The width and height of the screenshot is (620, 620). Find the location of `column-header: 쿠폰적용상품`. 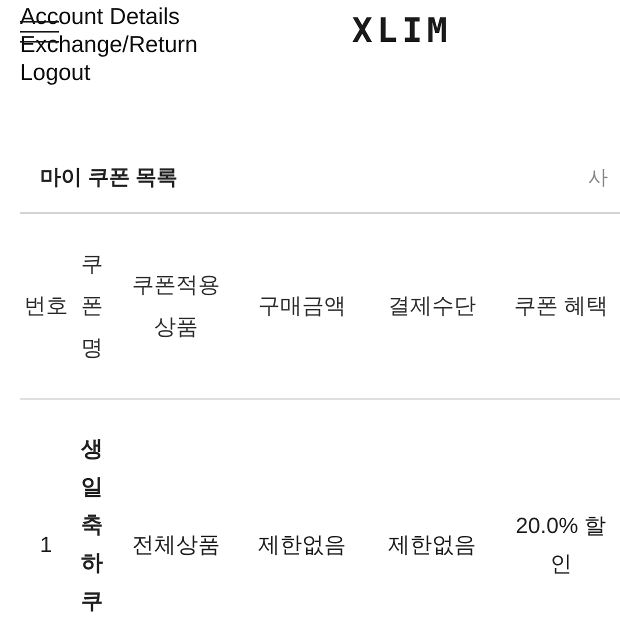

column-header: 쿠폰적용상품 is located at coordinates (176, 306).